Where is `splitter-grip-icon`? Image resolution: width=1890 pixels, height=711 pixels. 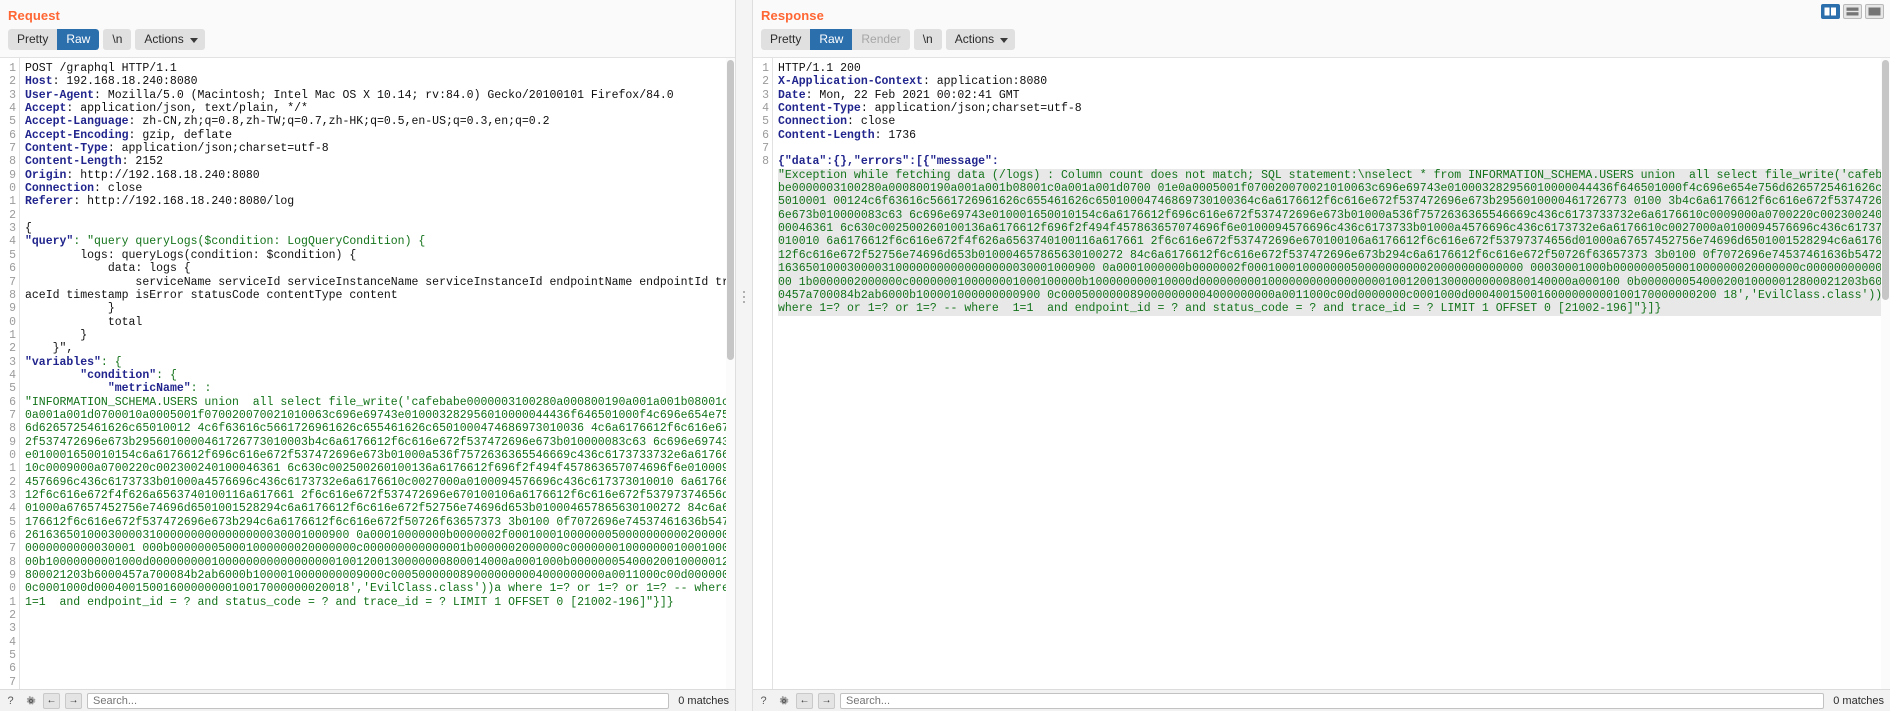 splitter-grip-icon is located at coordinates (744, 297).